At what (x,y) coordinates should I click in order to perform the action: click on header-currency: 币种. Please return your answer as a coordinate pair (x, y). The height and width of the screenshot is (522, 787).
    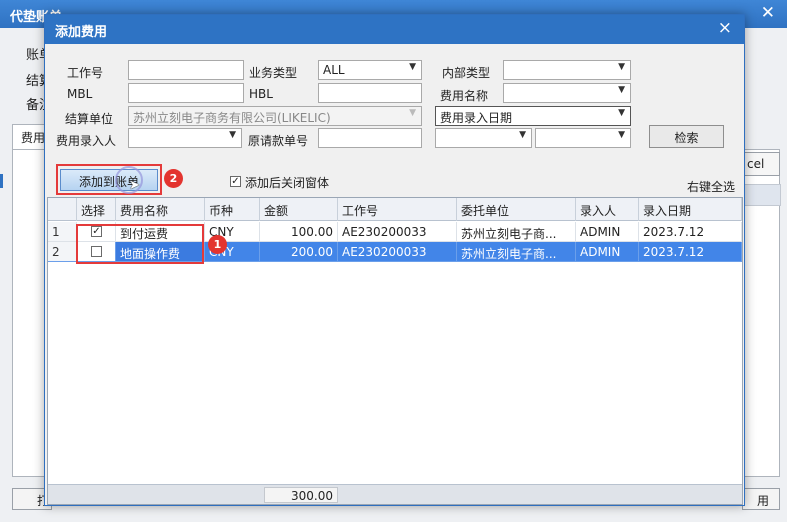
    Looking at the image, I should click on (232, 209).